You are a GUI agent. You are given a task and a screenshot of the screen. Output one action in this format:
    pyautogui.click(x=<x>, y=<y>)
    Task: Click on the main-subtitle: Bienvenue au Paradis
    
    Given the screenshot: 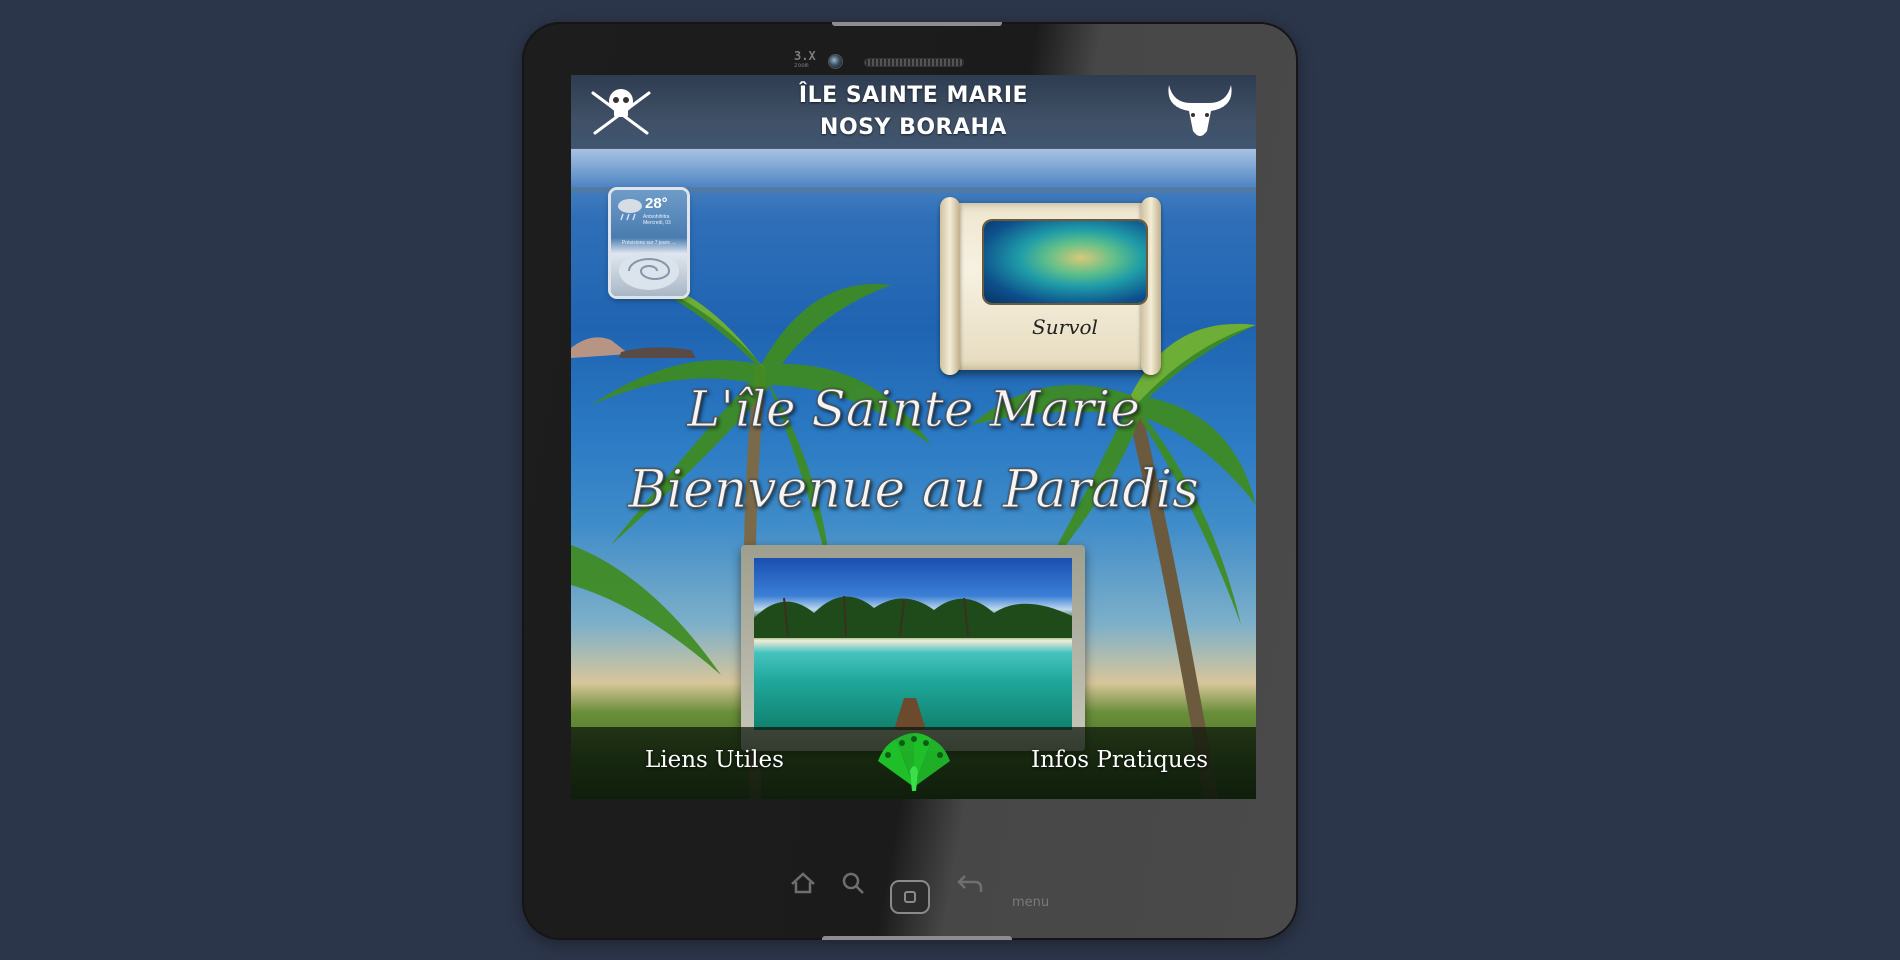 What is the action you would take?
    pyautogui.click(x=914, y=490)
    